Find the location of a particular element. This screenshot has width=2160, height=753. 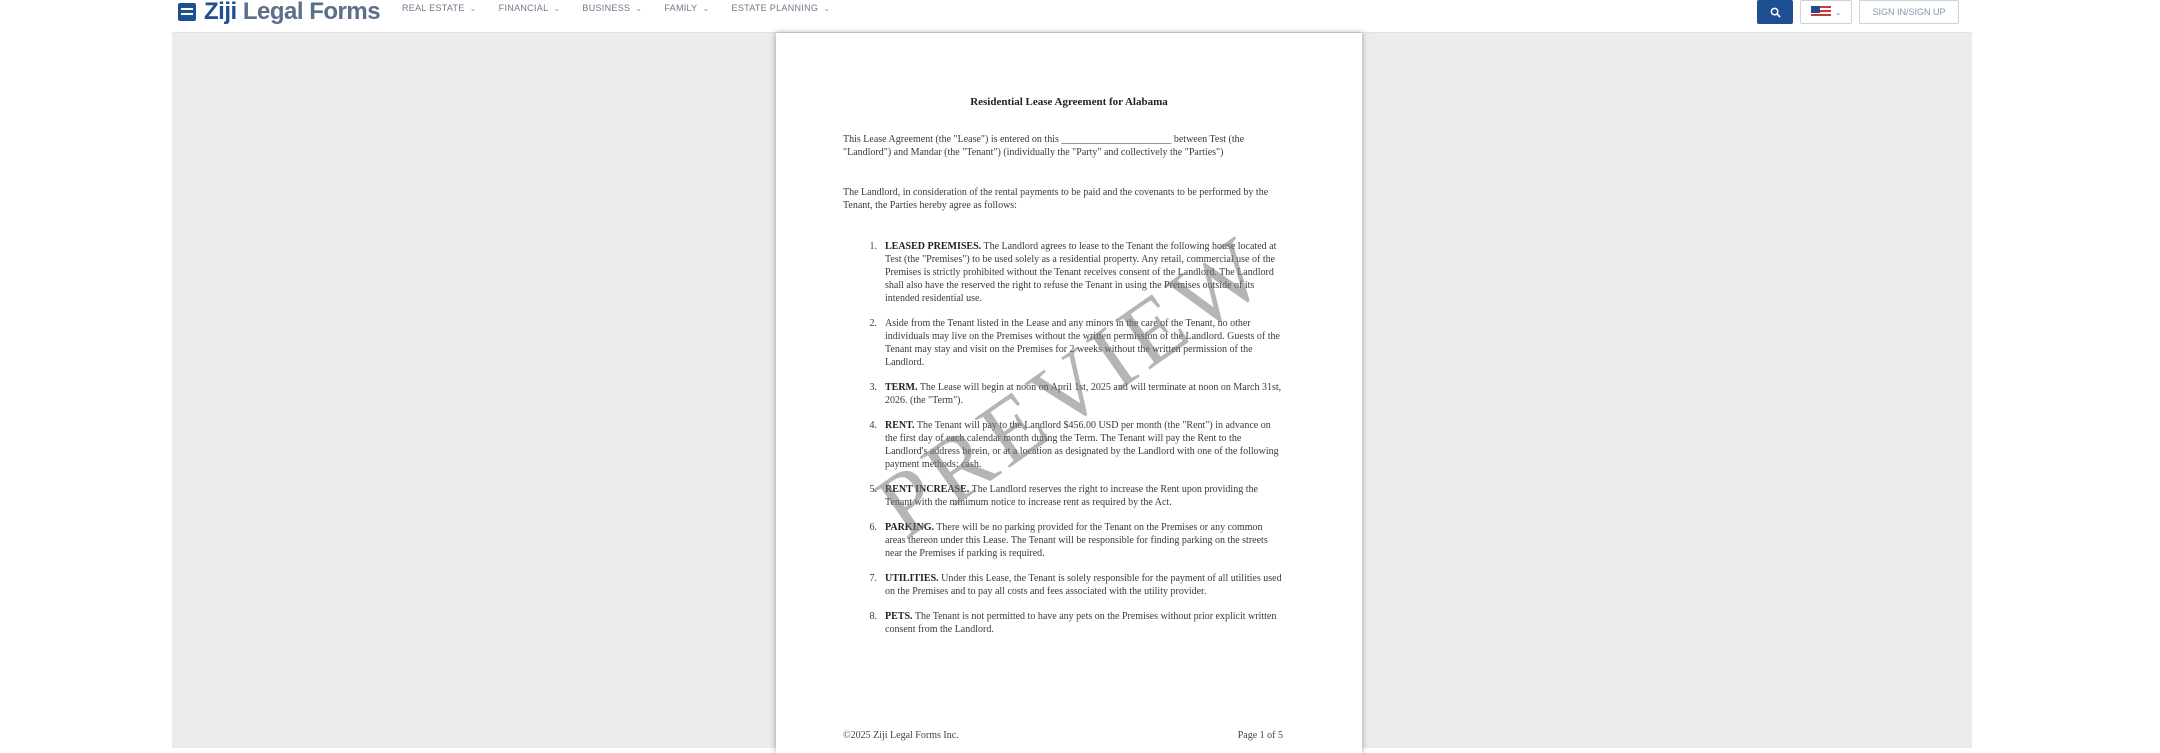

nav-real-estate: REAL ESTATE ⌄ is located at coordinates (439, 8).